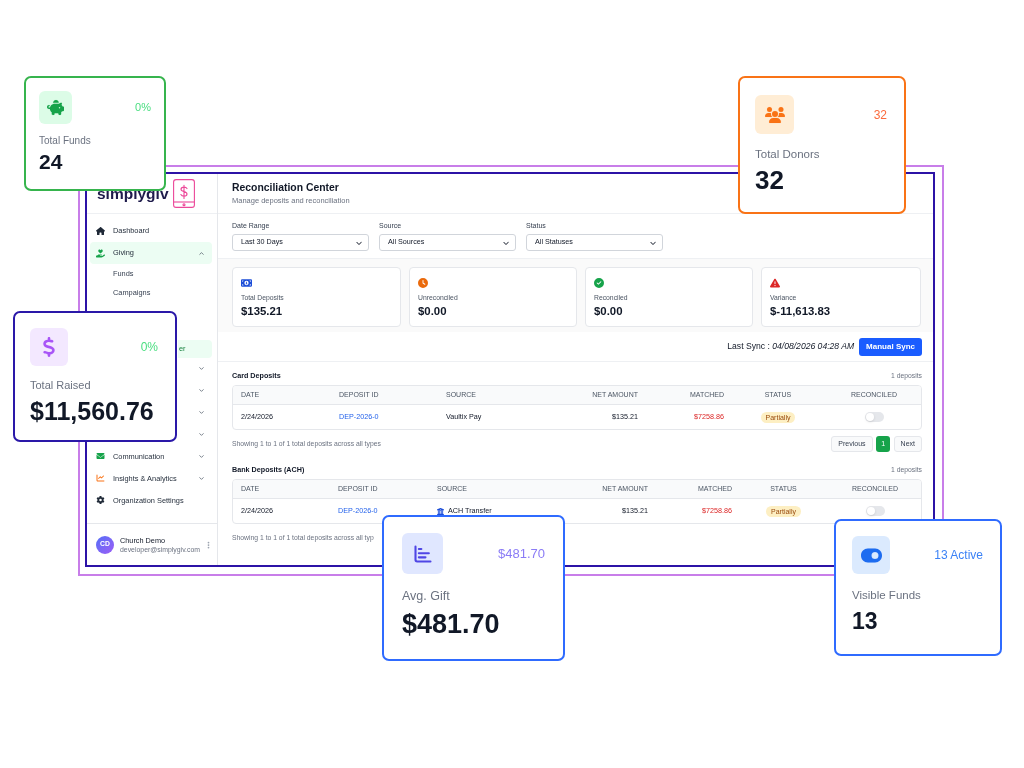 The width and height of the screenshot is (1024, 768). What do you see at coordinates (286, 187) in the screenshot?
I see `page-title: Reconciliation Center` at bounding box center [286, 187].